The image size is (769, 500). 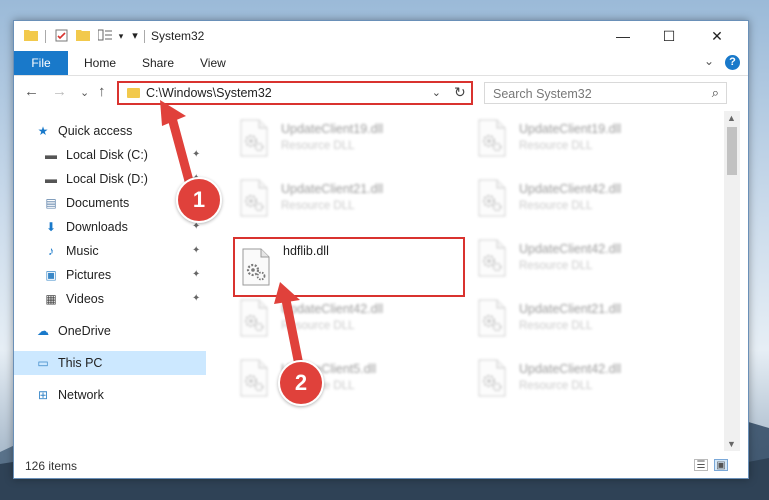 I want to click on recent-locations-button: ⌄, so click(x=84, y=93).